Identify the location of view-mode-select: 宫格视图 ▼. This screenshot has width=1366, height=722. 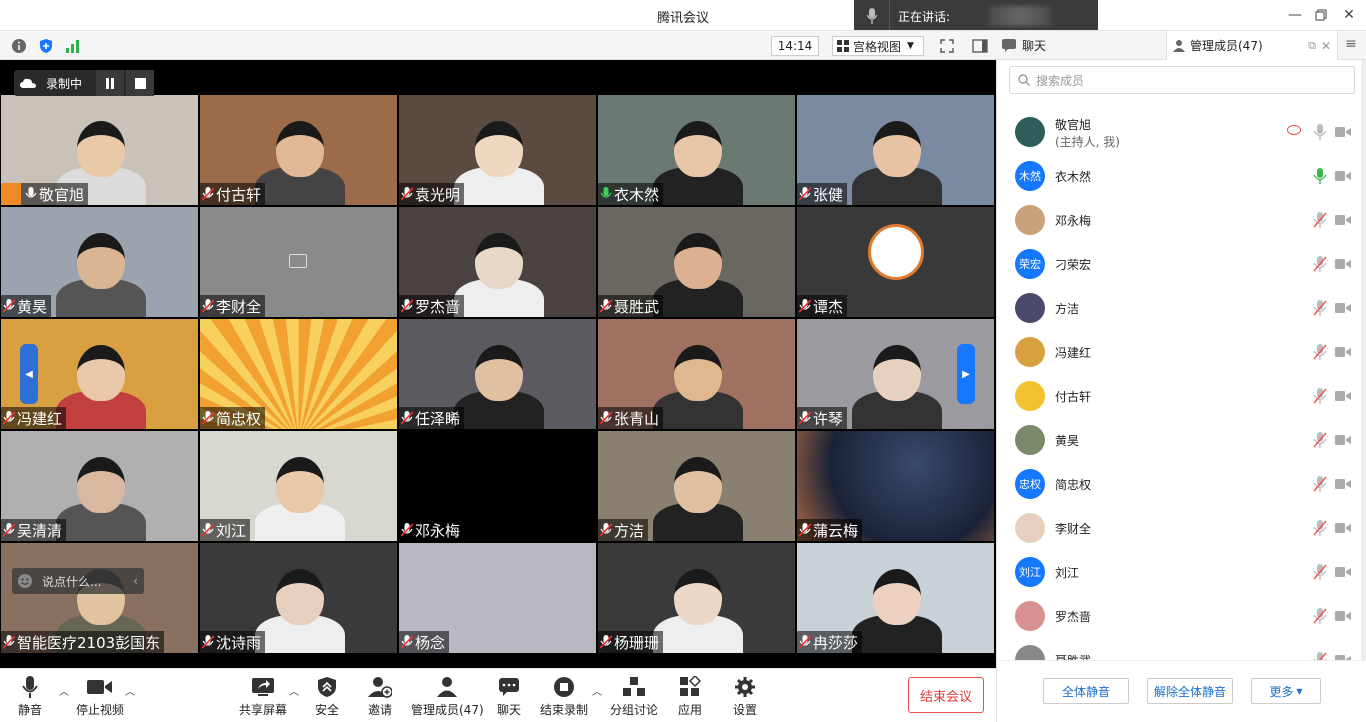
(878, 46).